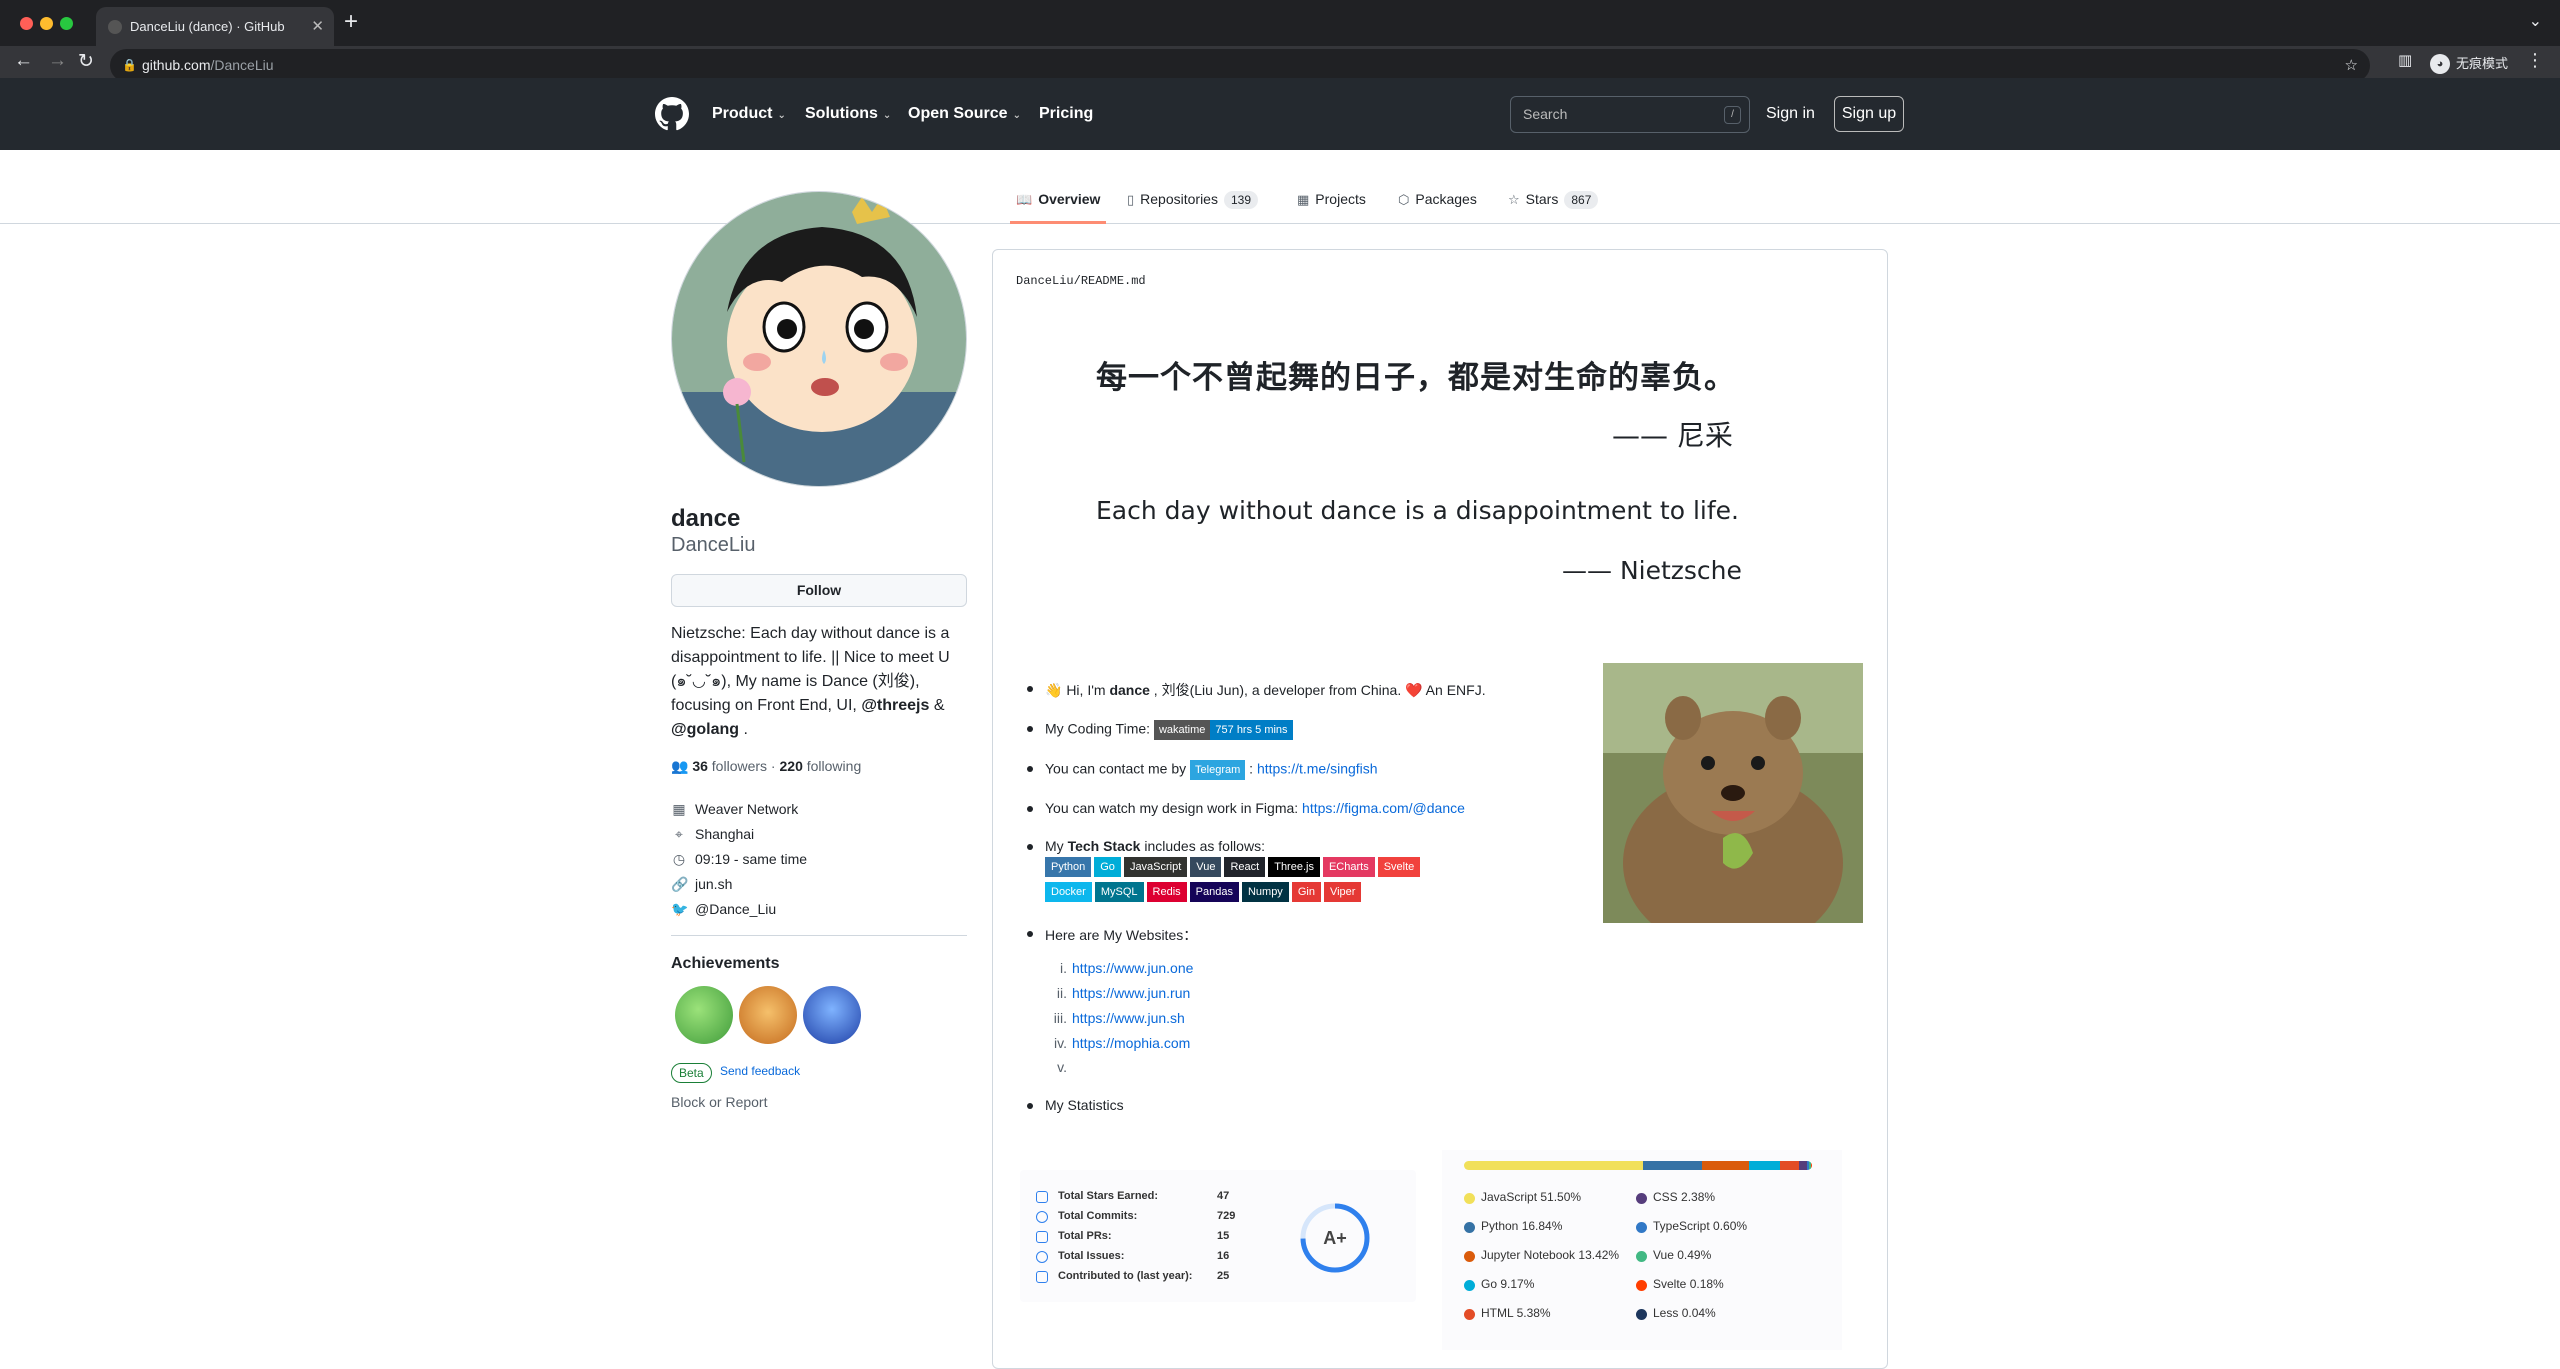 Image resolution: width=2560 pixels, height=1369 pixels. What do you see at coordinates (1698, 1197) in the screenshot?
I see `language-percent: 2.38%` at bounding box center [1698, 1197].